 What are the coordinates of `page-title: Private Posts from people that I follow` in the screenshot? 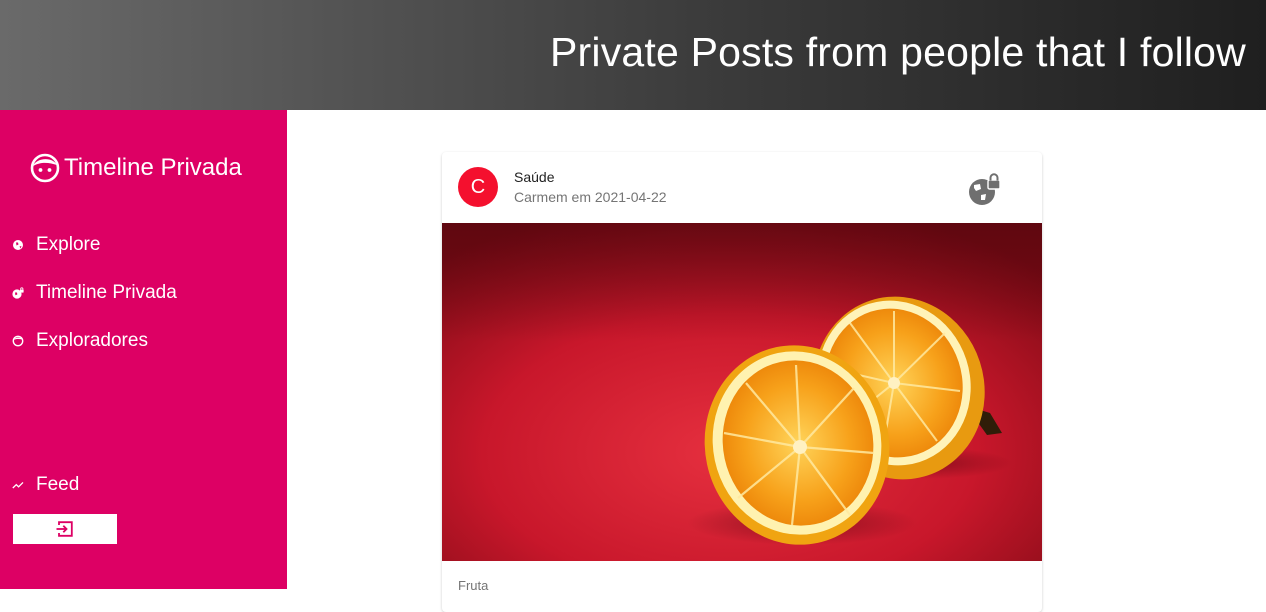 It's located at (897, 52).